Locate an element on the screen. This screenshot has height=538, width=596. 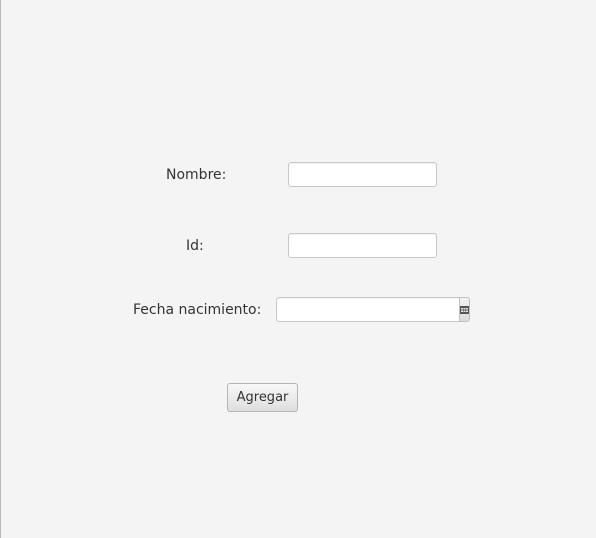
nombre-input is located at coordinates (362, 174).